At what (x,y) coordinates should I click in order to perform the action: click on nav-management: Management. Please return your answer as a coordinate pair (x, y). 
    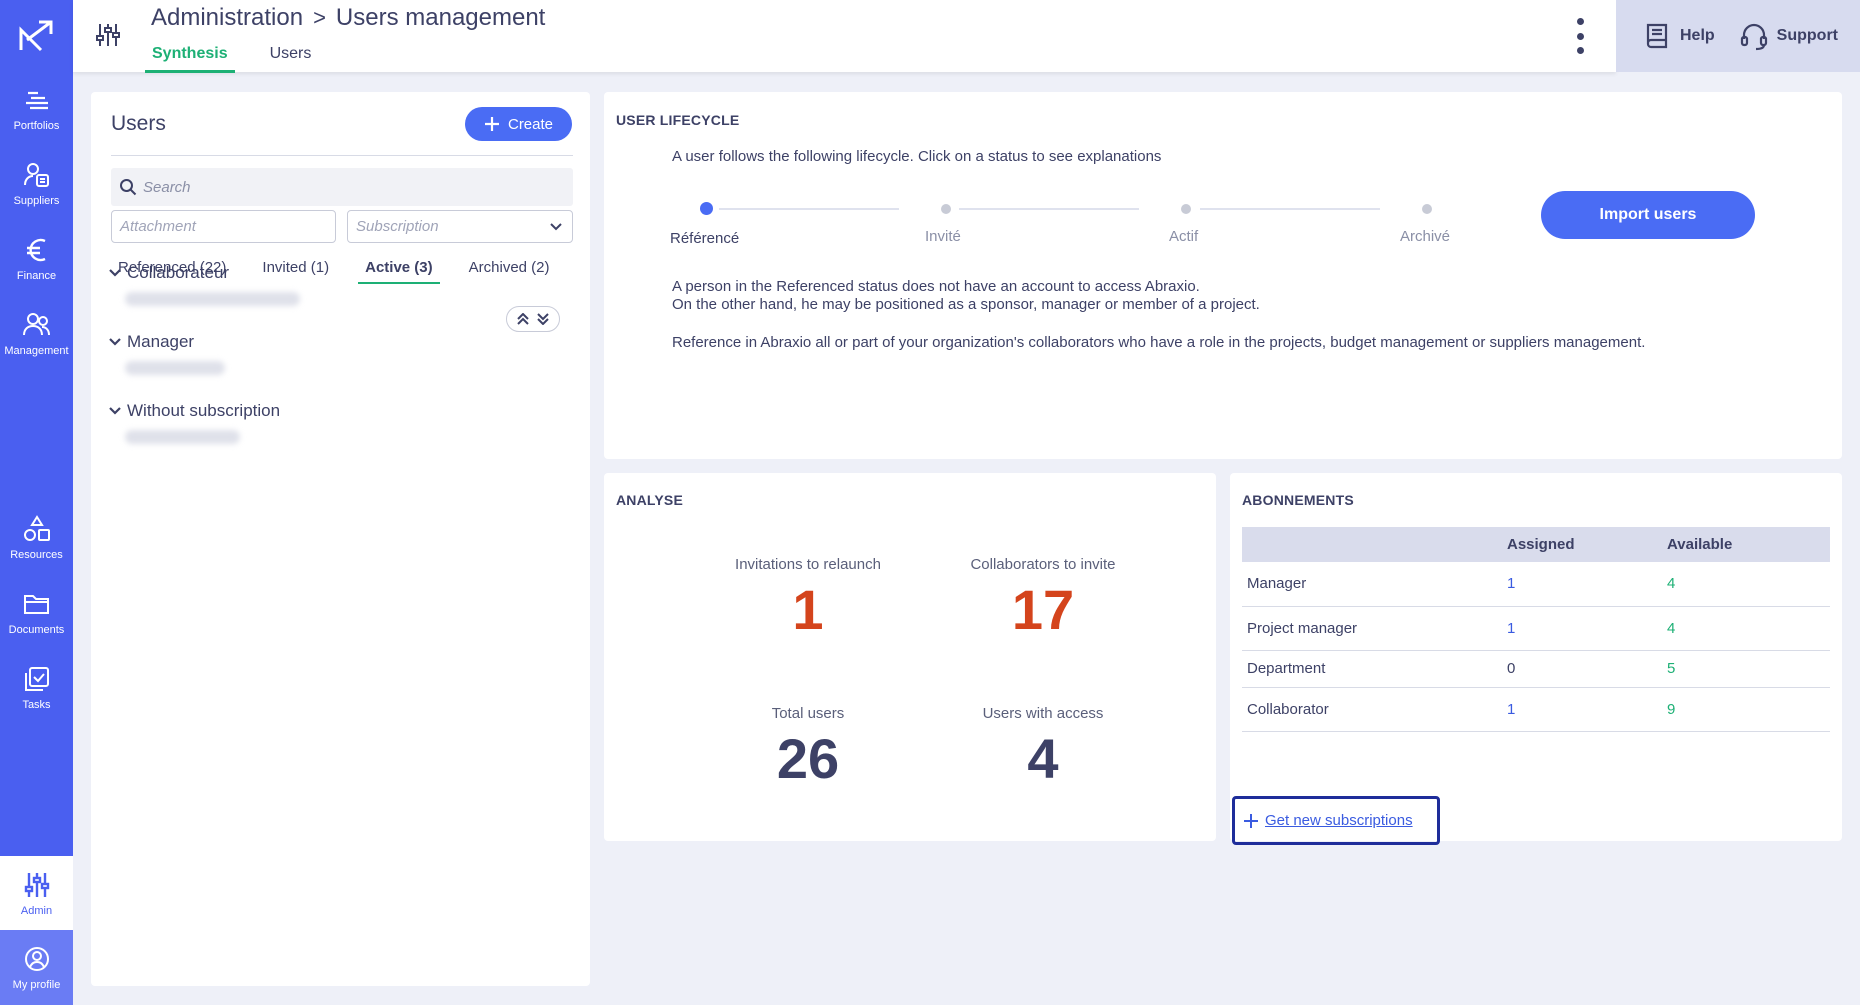
    Looking at the image, I should click on (36, 333).